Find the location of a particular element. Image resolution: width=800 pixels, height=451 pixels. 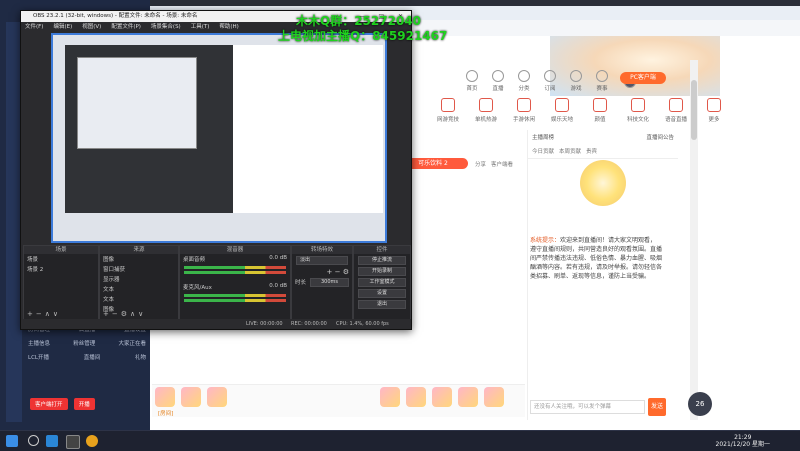

menu-item: 直播间 is located at coordinates (92, 357).